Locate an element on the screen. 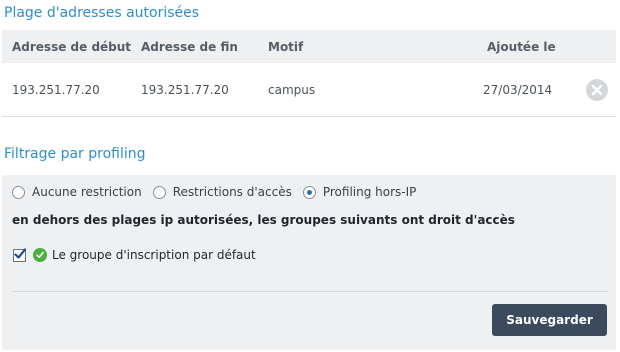  radio-label: Aucune restriction is located at coordinates (87, 192).